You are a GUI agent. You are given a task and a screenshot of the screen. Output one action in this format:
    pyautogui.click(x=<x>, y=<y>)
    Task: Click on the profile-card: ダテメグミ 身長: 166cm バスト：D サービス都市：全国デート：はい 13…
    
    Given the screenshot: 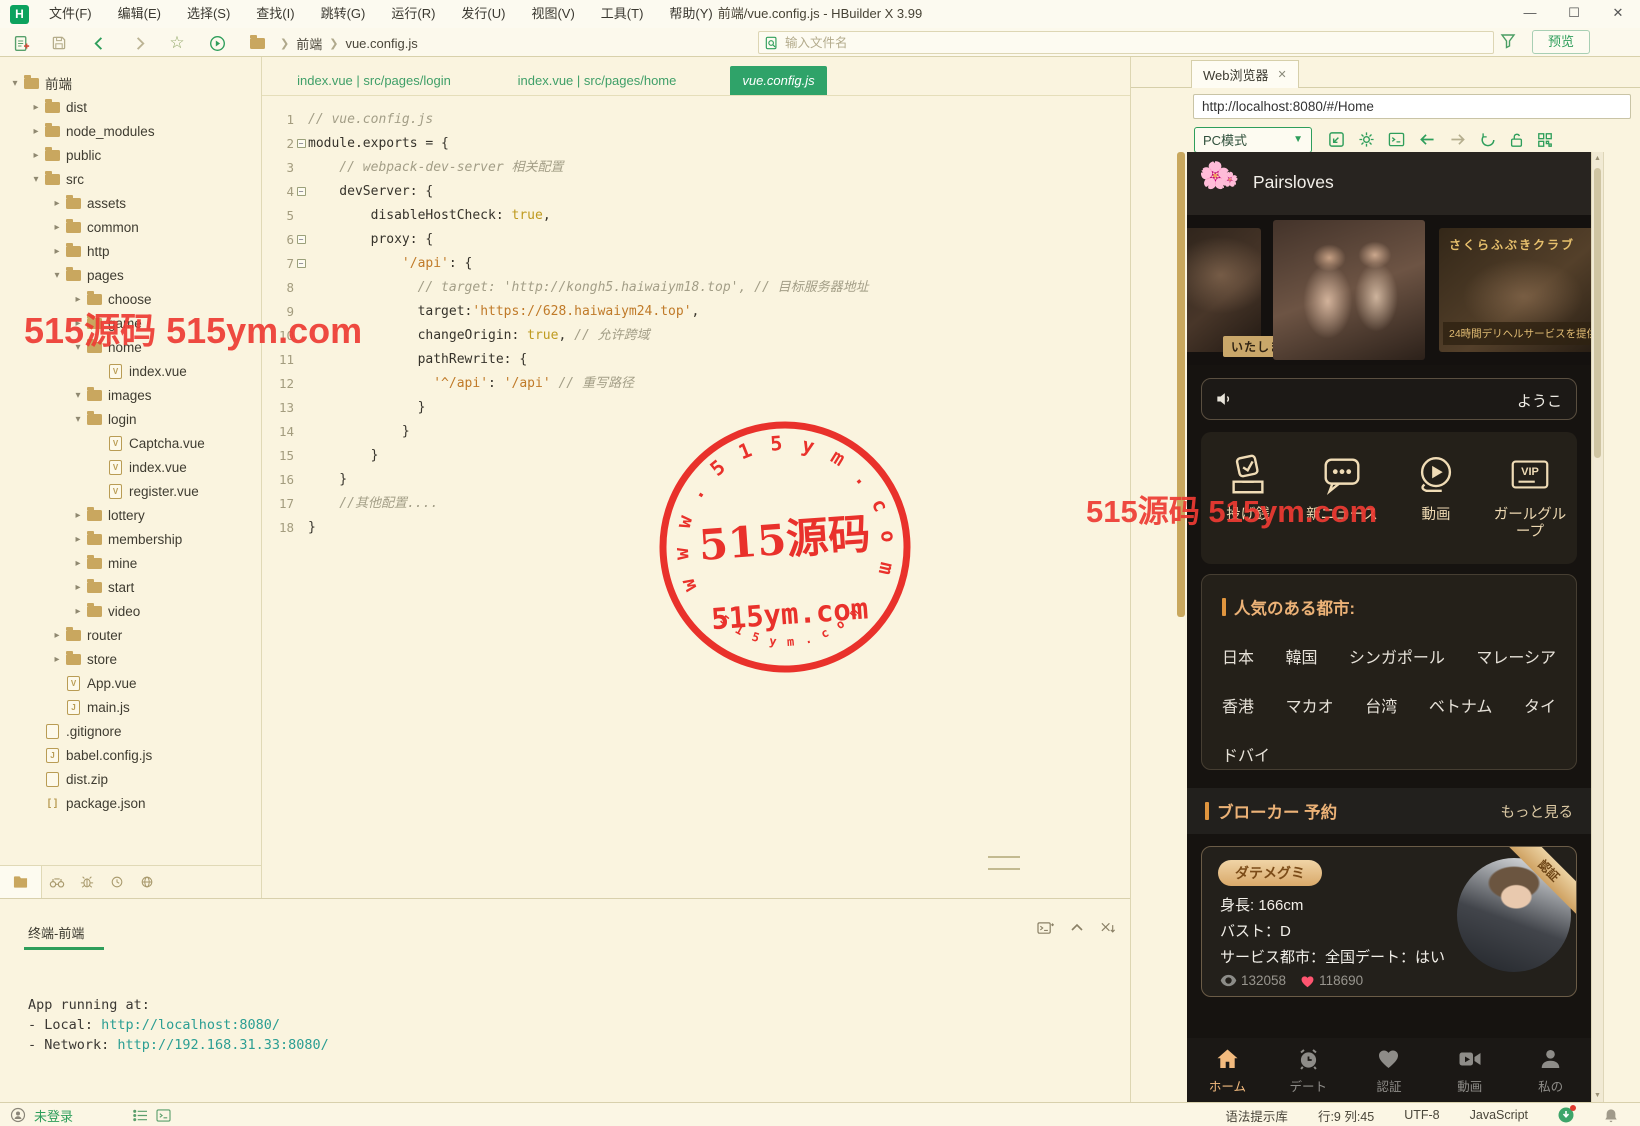 What is the action you would take?
    pyautogui.click(x=1389, y=921)
    